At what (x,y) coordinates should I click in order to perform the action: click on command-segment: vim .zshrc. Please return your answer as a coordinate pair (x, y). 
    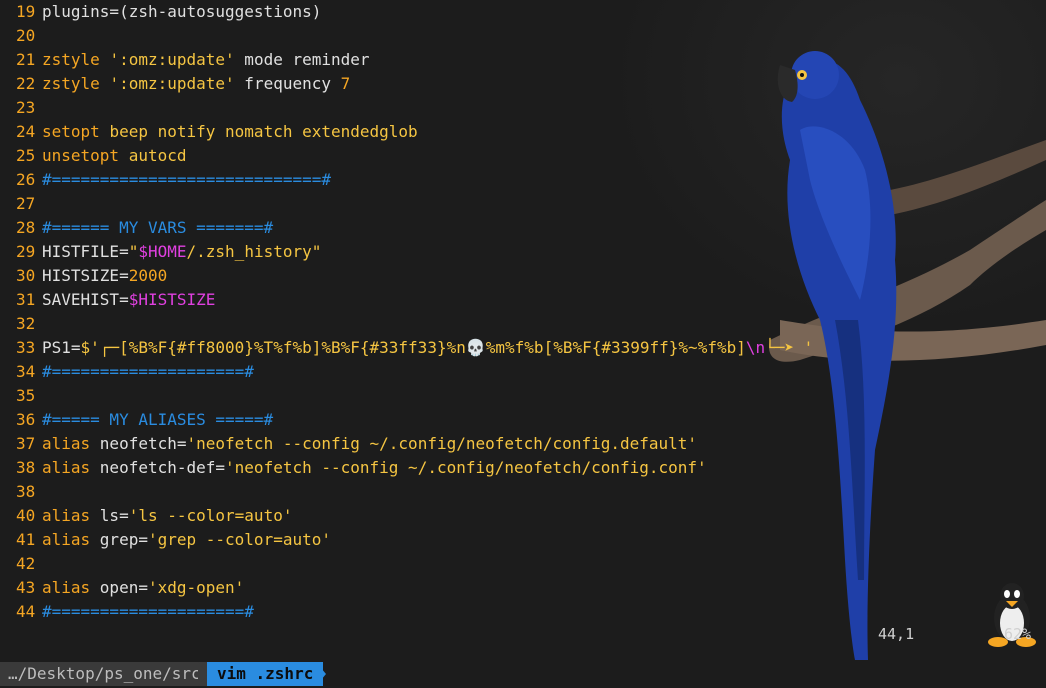
    Looking at the image, I should click on (265, 674).